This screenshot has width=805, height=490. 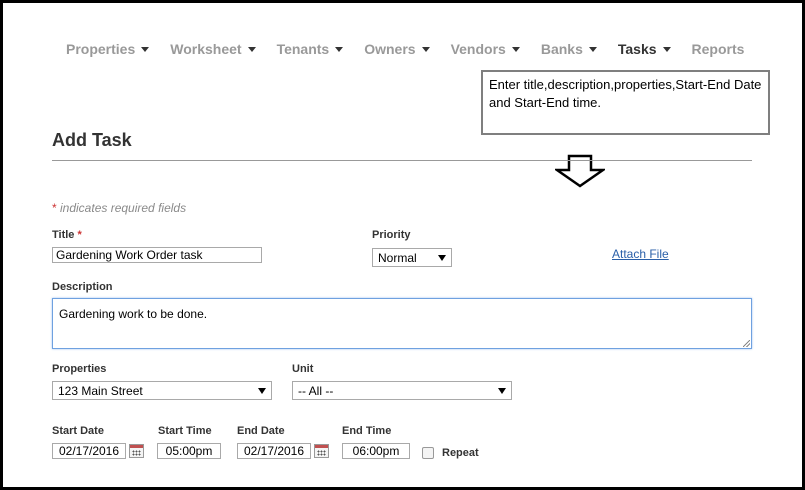 I want to click on nav-banks: Banks, so click(x=569, y=49).